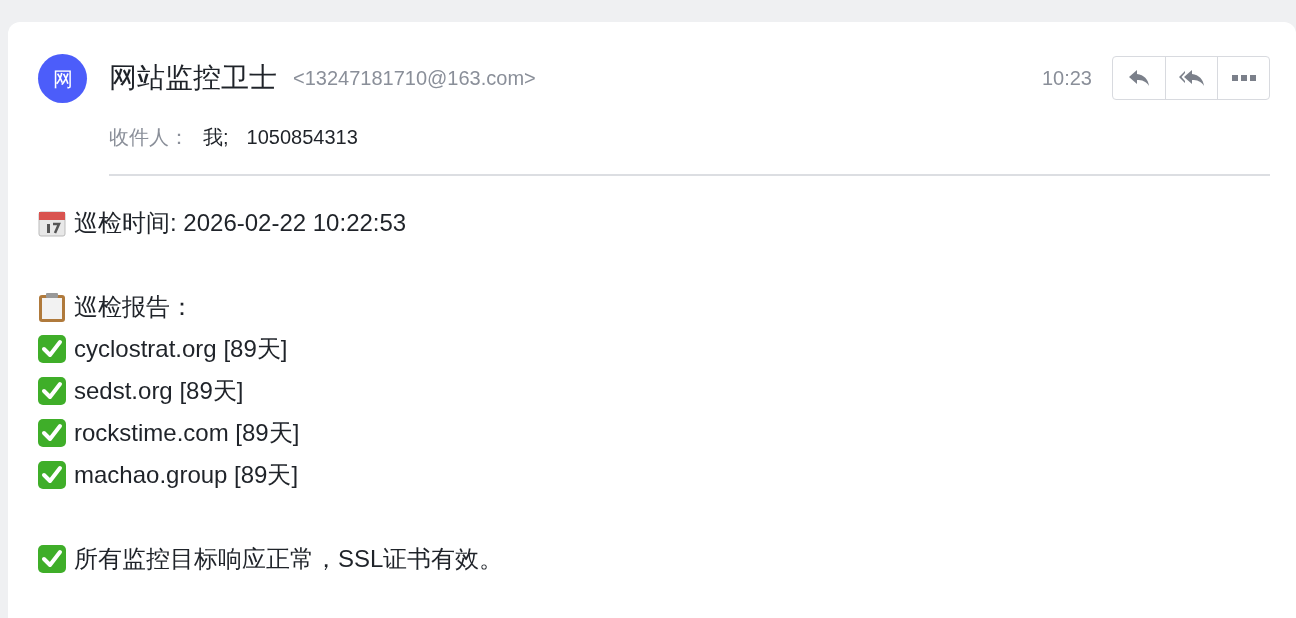  Describe the element at coordinates (52, 223) in the screenshot. I see `calendar-icon` at that location.